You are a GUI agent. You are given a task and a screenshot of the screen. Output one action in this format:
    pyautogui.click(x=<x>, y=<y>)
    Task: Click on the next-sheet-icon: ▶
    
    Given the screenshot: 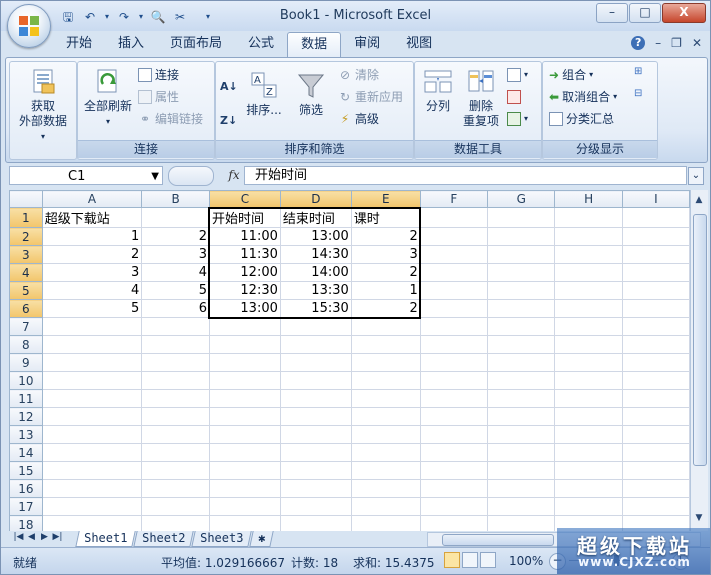 What is the action you would take?
    pyautogui.click(x=44, y=537)
    